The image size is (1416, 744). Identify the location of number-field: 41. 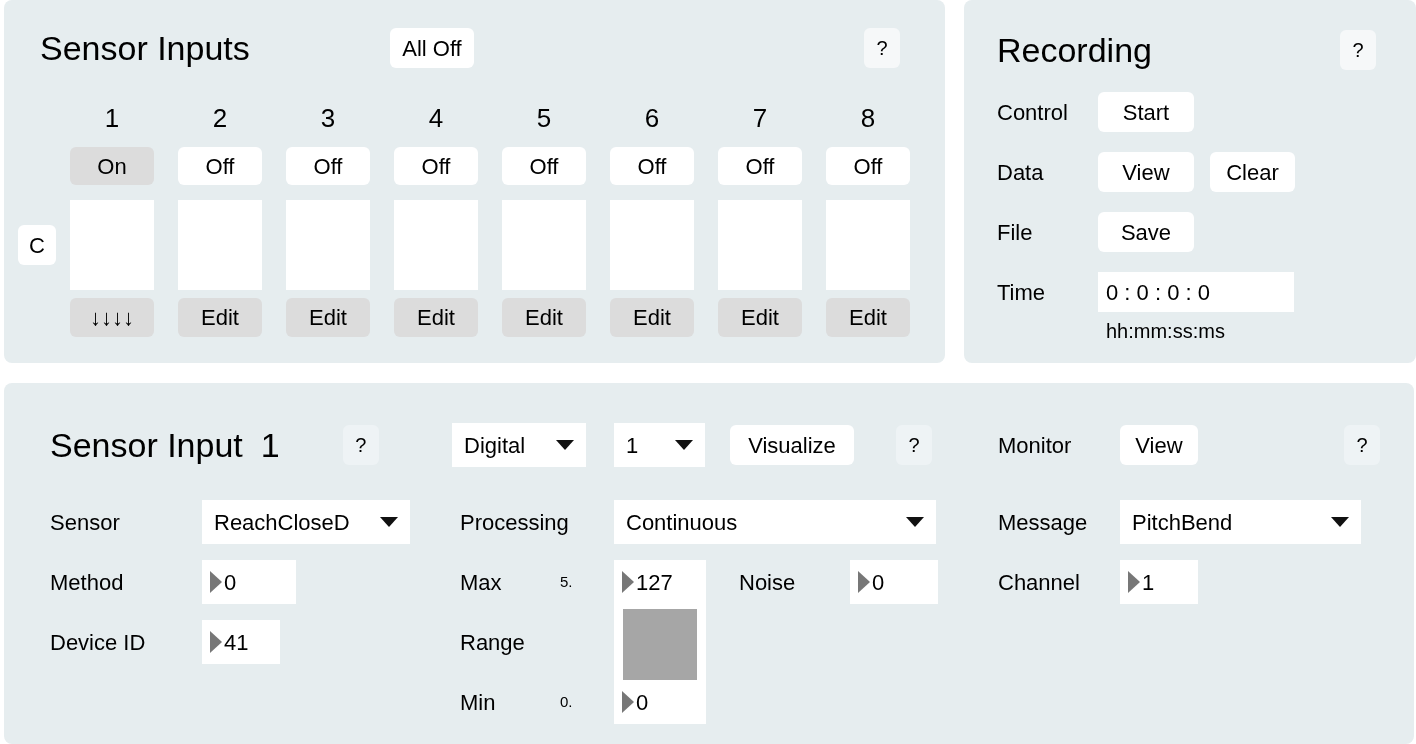
(241, 642).